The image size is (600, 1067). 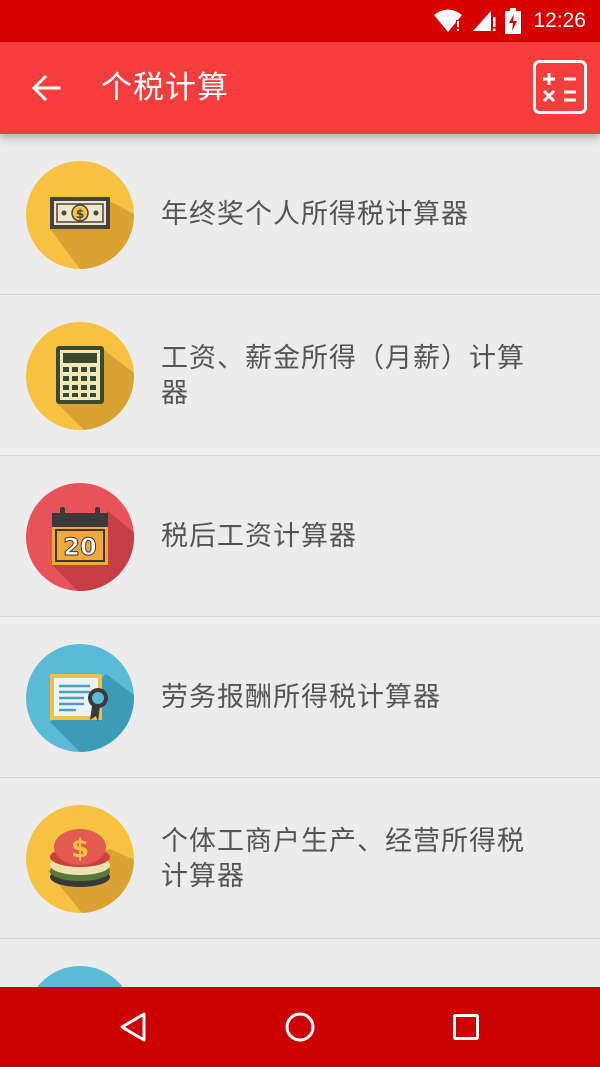 I want to click on nav-back-button, so click(x=133, y=1027).